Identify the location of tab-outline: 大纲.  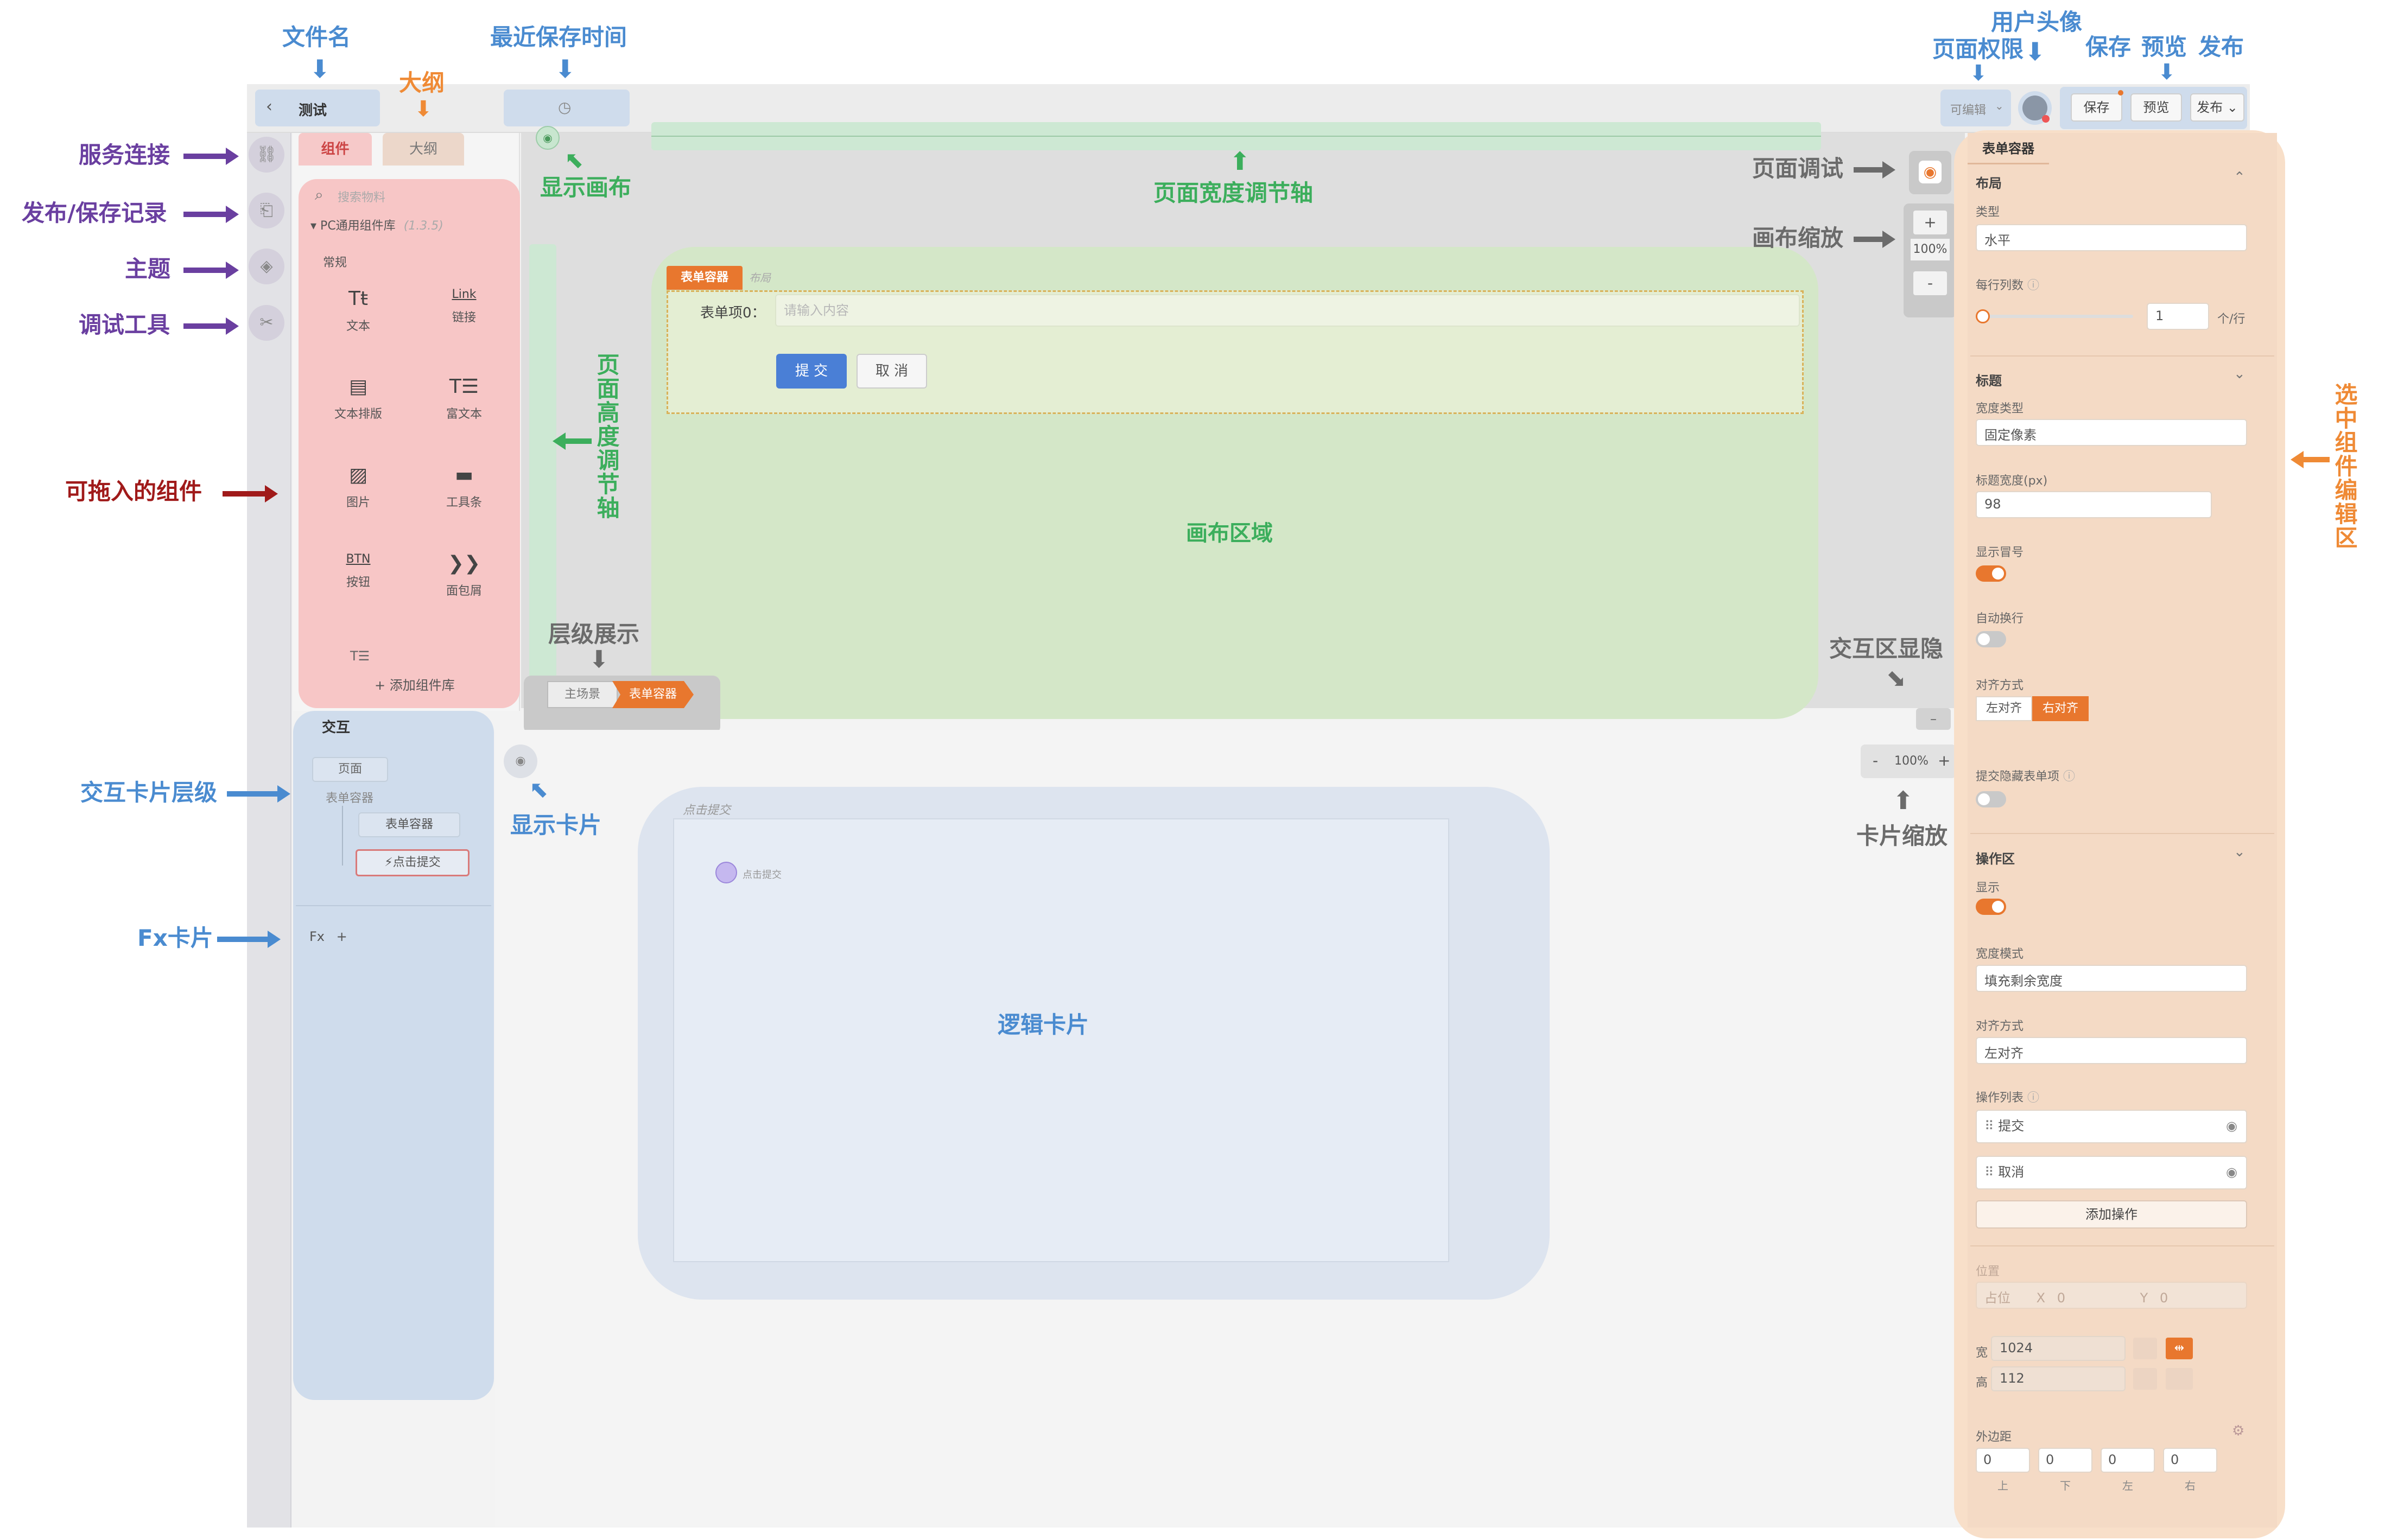
(423, 149).